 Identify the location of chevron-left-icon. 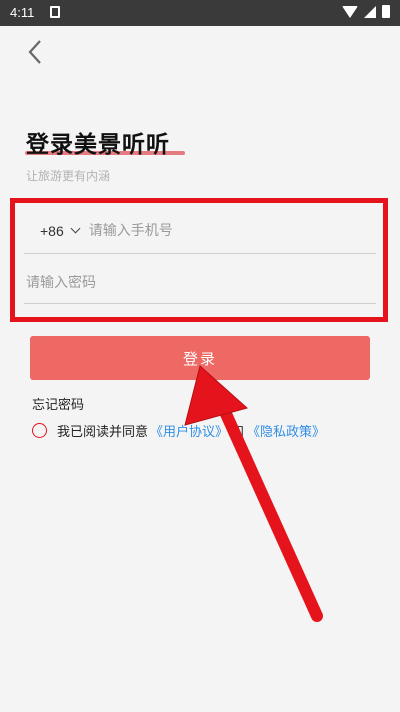
(34, 52).